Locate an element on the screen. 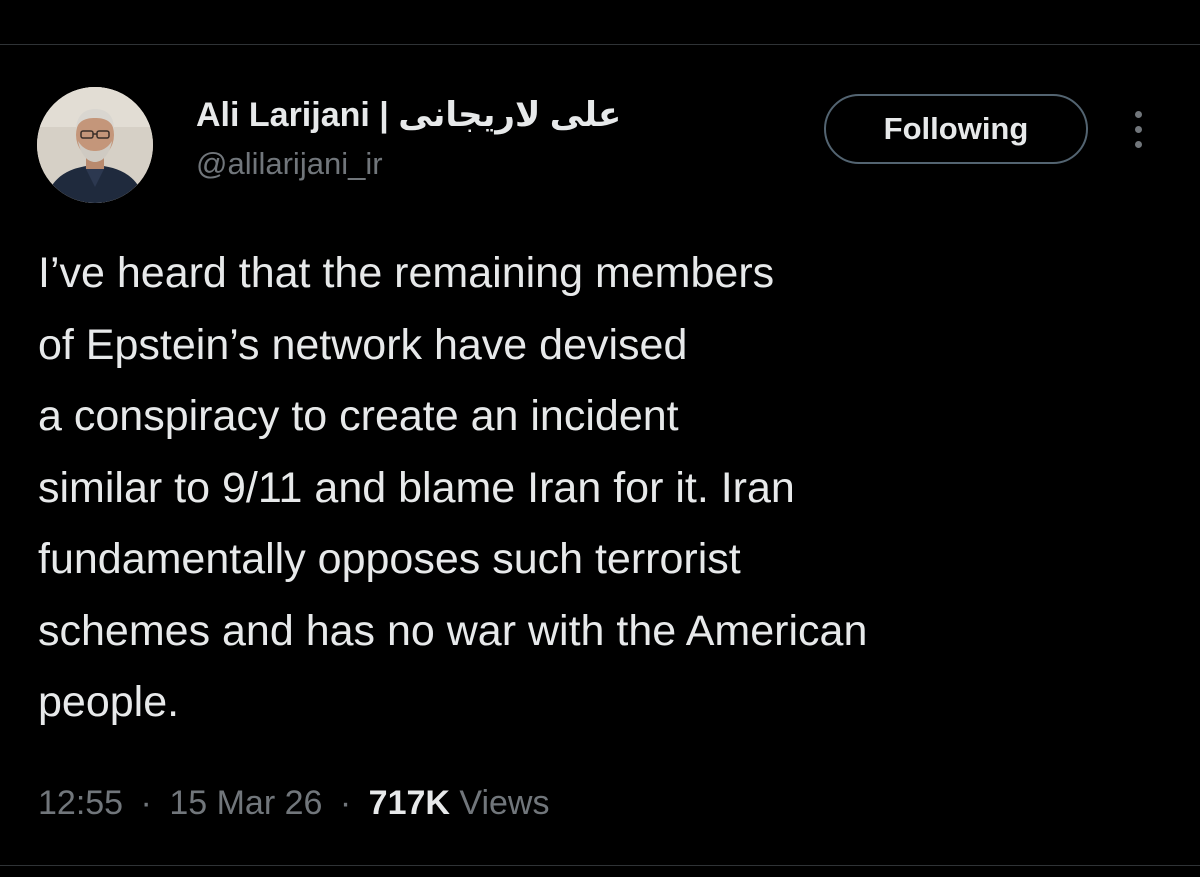 Image resolution: width=1200 pixels, height=877 pixels. tweet-meta: 12:55 · 15 Mar 26 · 717K Views is located at coordinates (293, 803).